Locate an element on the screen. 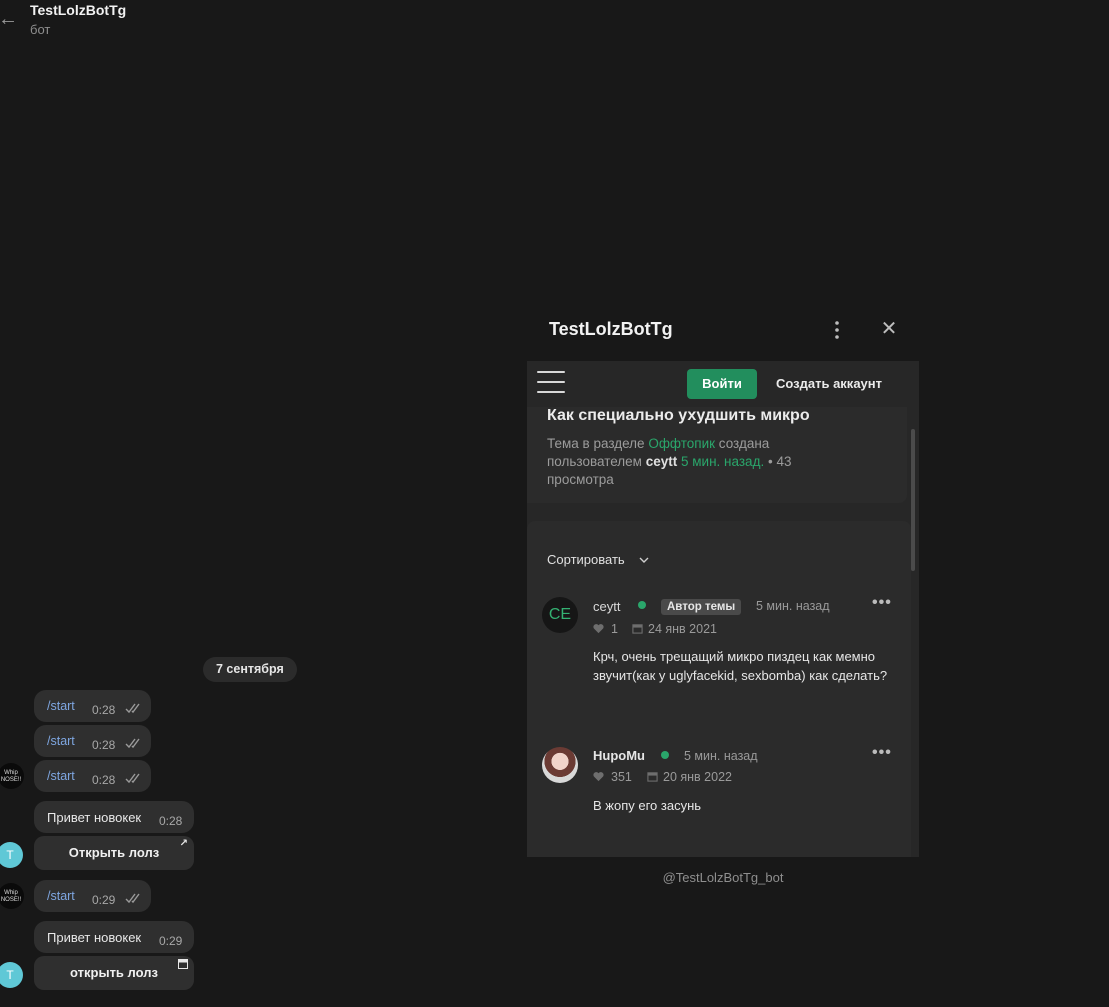  webapp-window-icon is located at coordinates (183, 965).